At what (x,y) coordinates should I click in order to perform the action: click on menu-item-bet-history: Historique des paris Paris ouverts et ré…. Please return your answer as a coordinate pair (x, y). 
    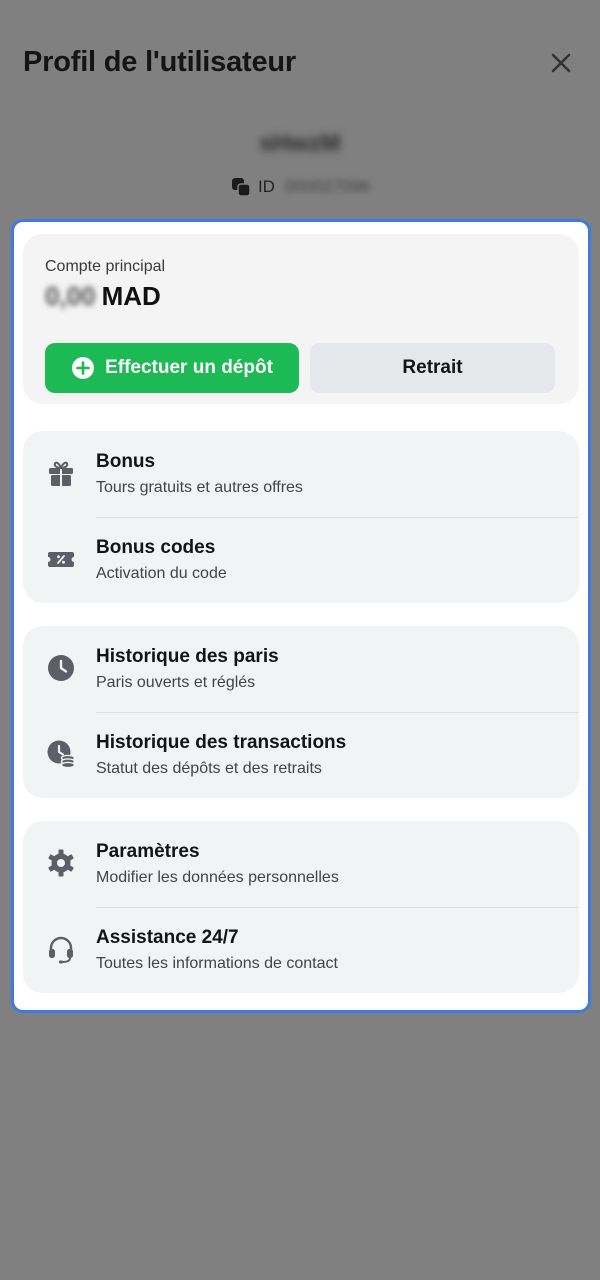
    Looking at the image, I should click on (301, 669).